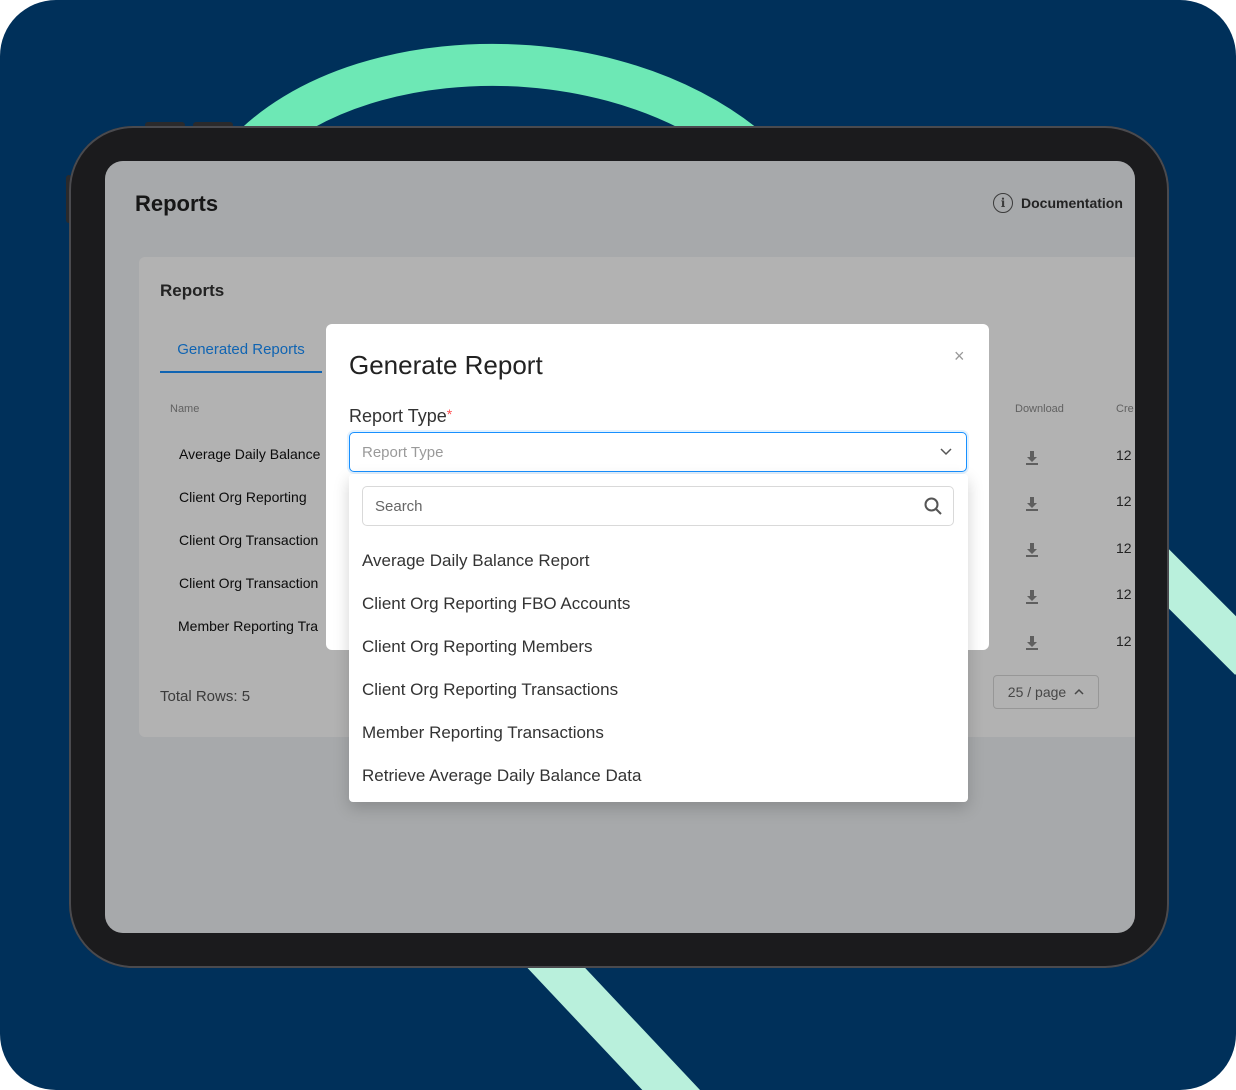  I want to click on report-type-select: Report Type, so click(658, 452).